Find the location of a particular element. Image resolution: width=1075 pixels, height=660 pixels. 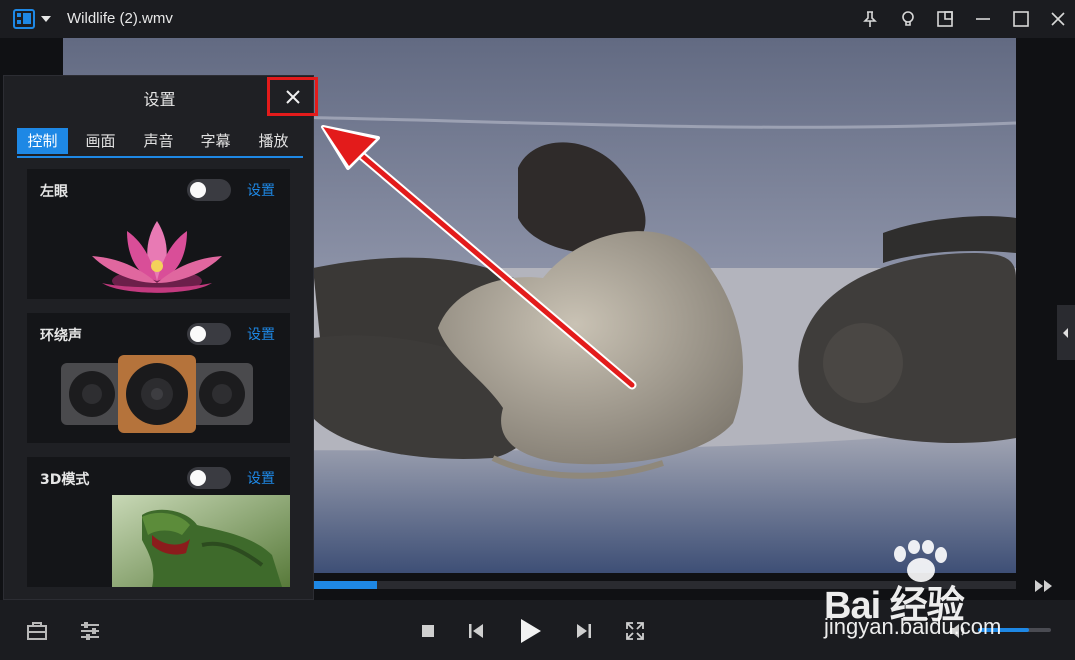

surround-sound-label: 环绕声 is located at coordinates (61, 336).